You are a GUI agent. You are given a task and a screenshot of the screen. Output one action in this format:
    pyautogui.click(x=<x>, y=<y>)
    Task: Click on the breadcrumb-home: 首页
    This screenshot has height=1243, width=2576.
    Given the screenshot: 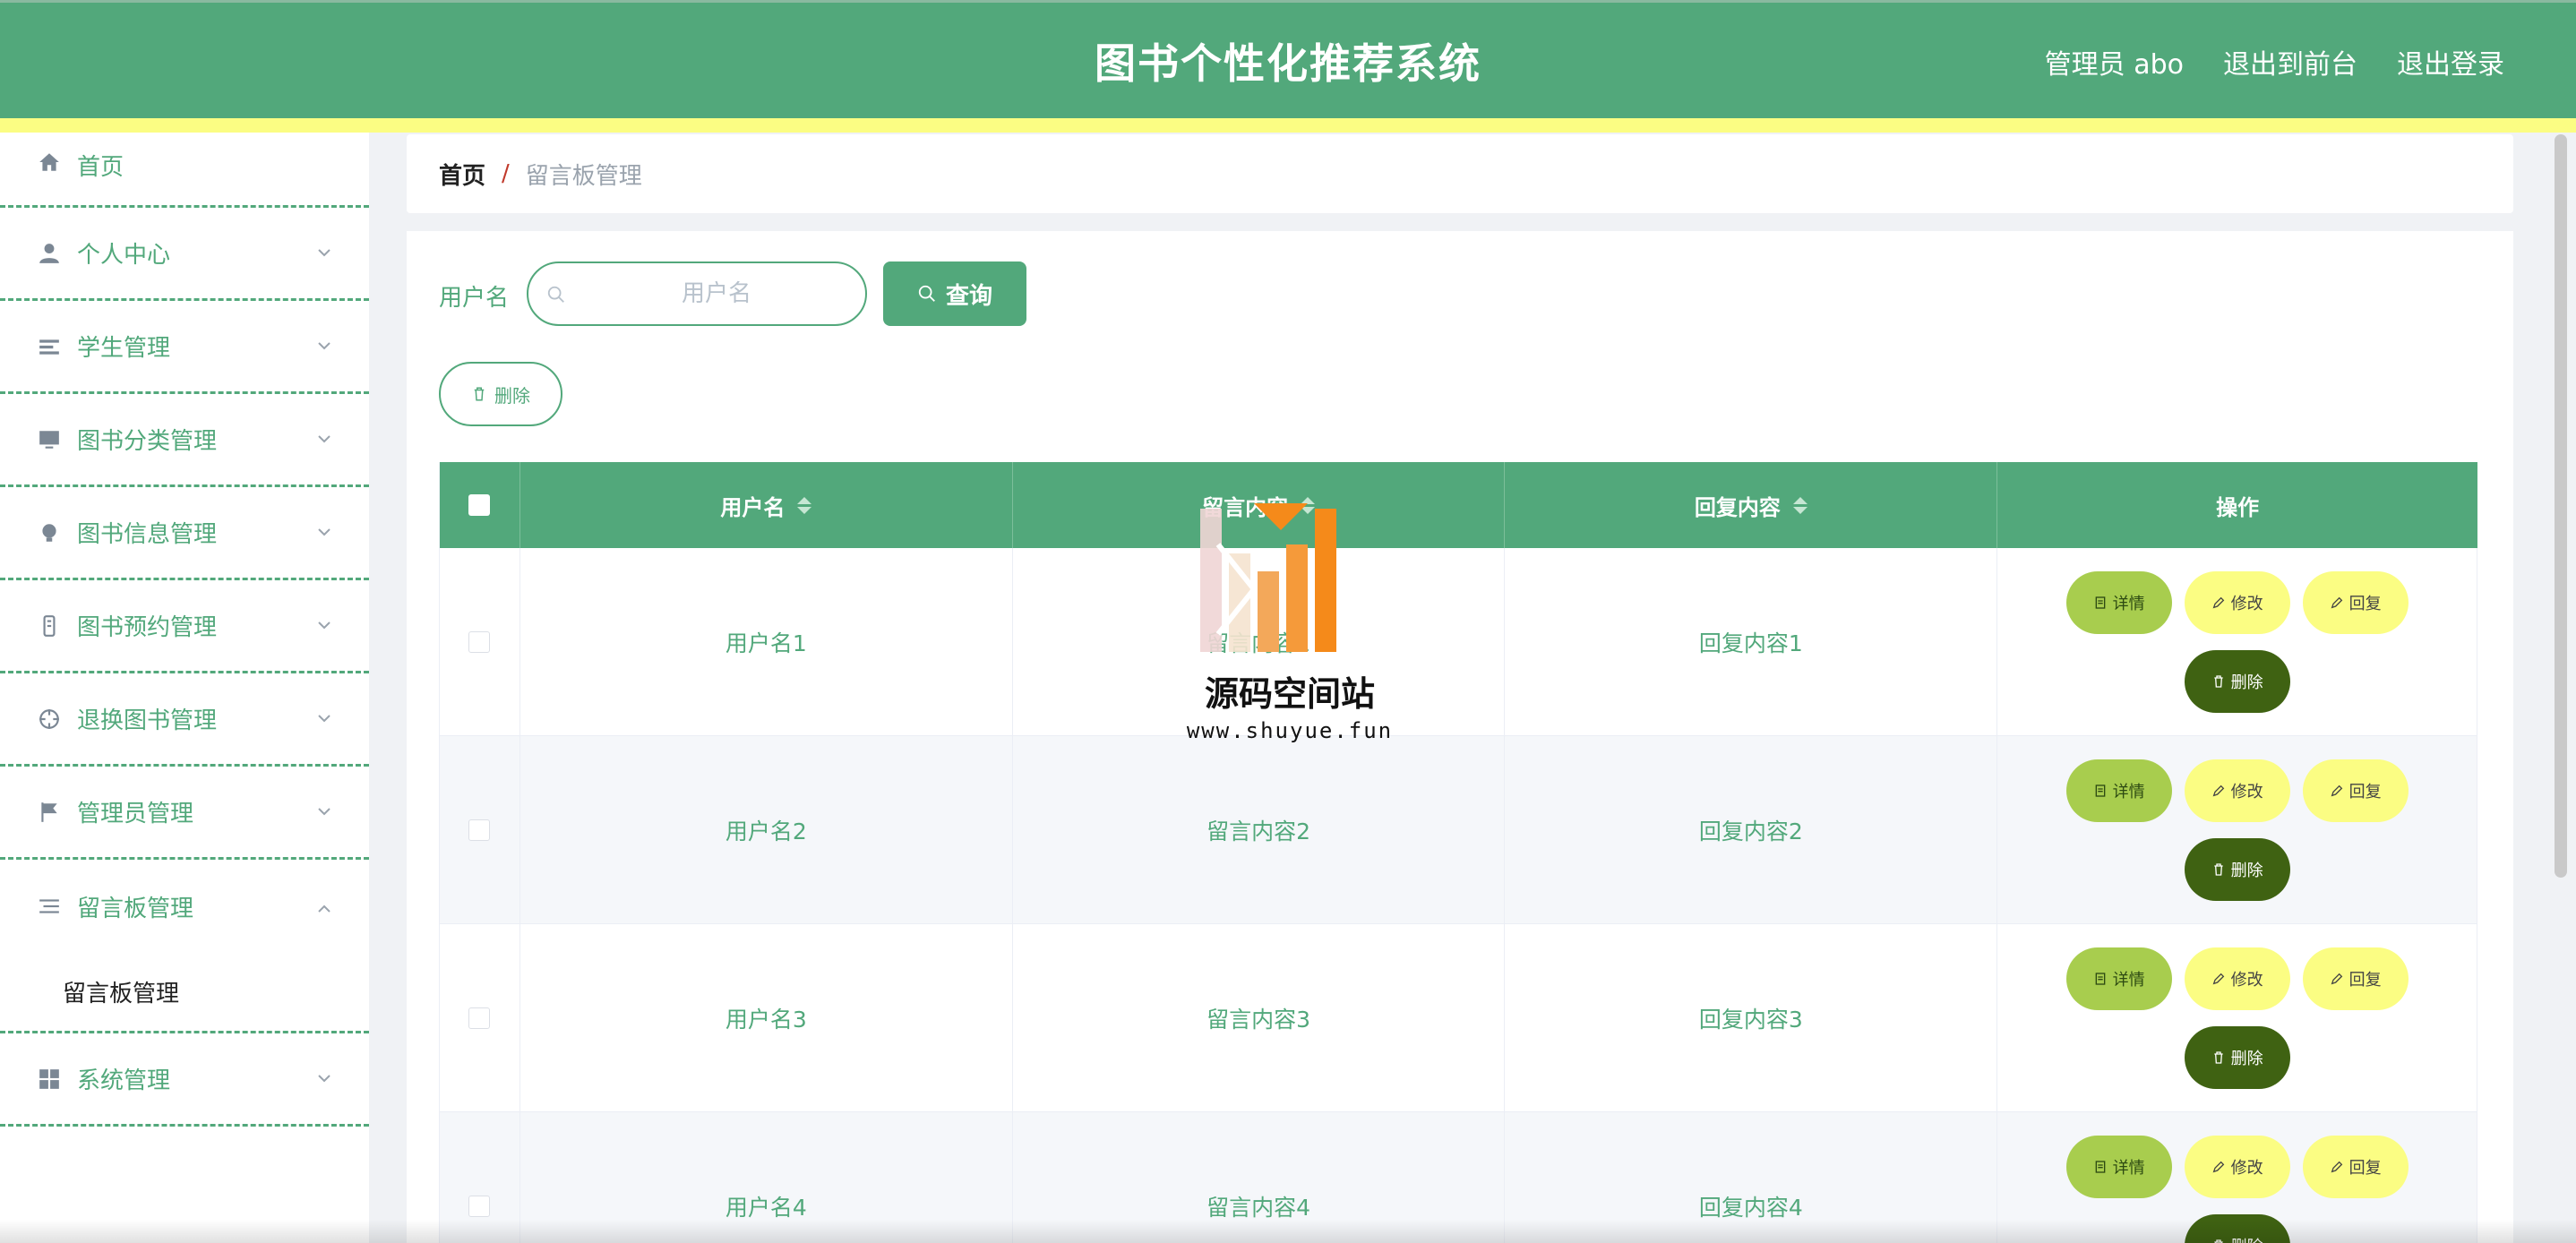 What is the action you would take?
    pyautogui.click(x=462, y=174)
    